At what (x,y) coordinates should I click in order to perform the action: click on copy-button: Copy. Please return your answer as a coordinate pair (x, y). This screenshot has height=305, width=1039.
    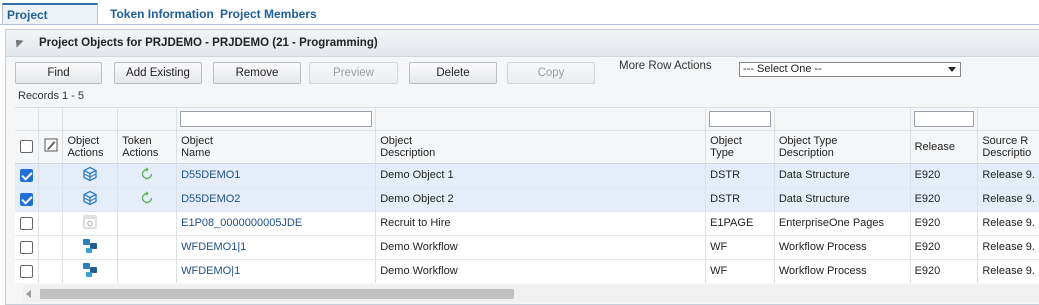
    Looking at the image, I should click on (551, 73).